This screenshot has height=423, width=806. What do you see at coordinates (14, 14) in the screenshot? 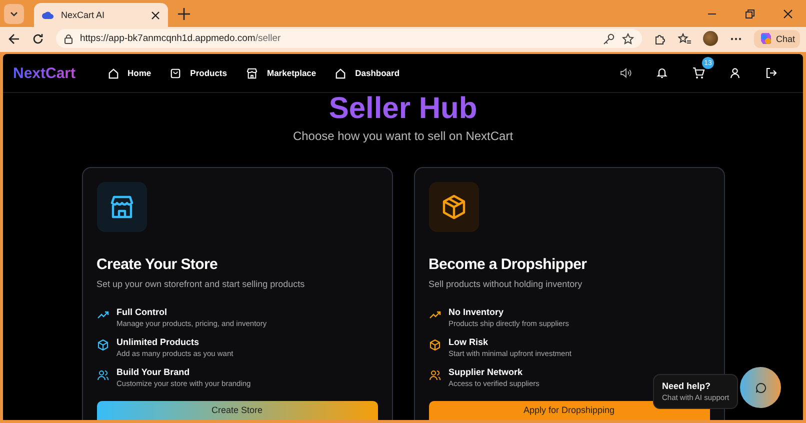
I see `tab-list-button` at bounding box center [14, 14].